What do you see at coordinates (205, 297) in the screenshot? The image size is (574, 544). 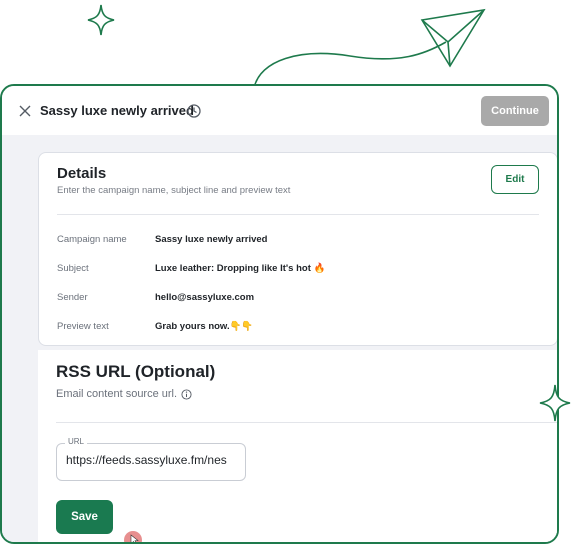 I see `detail-value: hello@sassyluxe.com` at bounding box center [205, 297].